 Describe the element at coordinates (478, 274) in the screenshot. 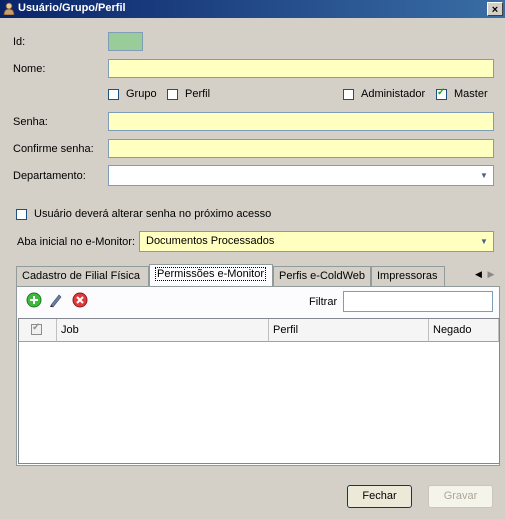

I see `tab-left-arrow-icon: ◀` at that location.